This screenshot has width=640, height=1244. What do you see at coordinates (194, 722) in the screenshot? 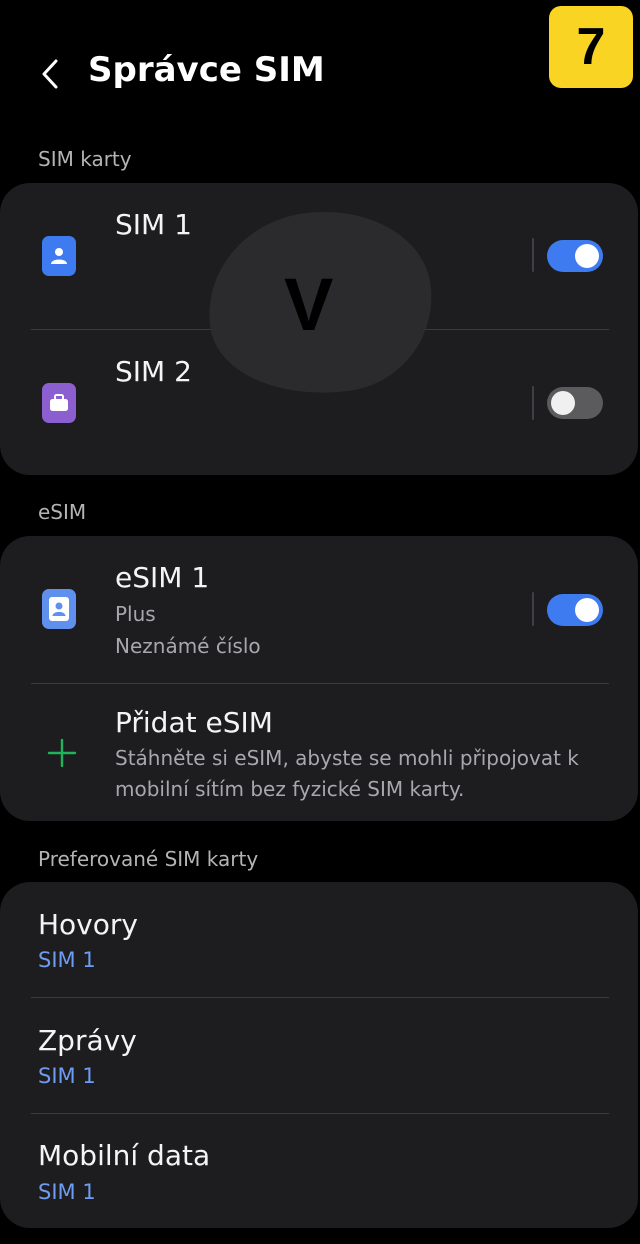
I see `add-esim-title: Přidat eSIM` at bounding box center [194, 722].